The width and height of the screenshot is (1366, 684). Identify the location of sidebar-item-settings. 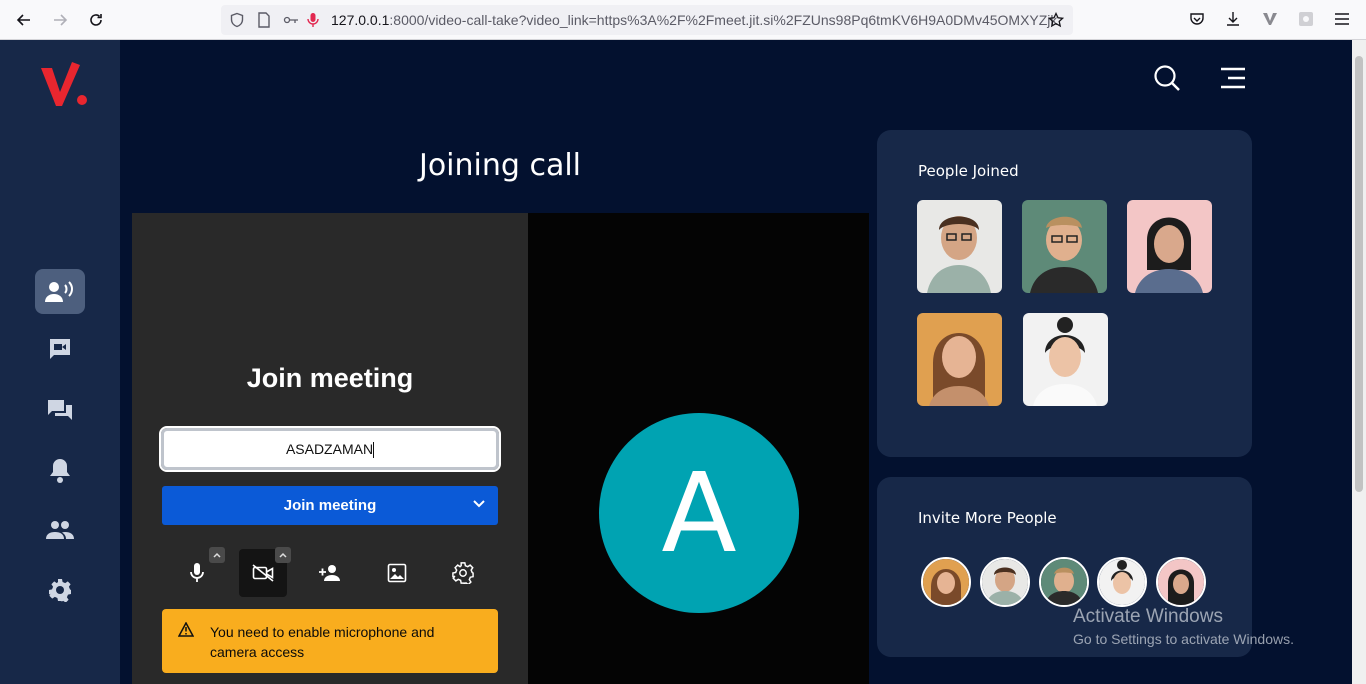
(60, 589).